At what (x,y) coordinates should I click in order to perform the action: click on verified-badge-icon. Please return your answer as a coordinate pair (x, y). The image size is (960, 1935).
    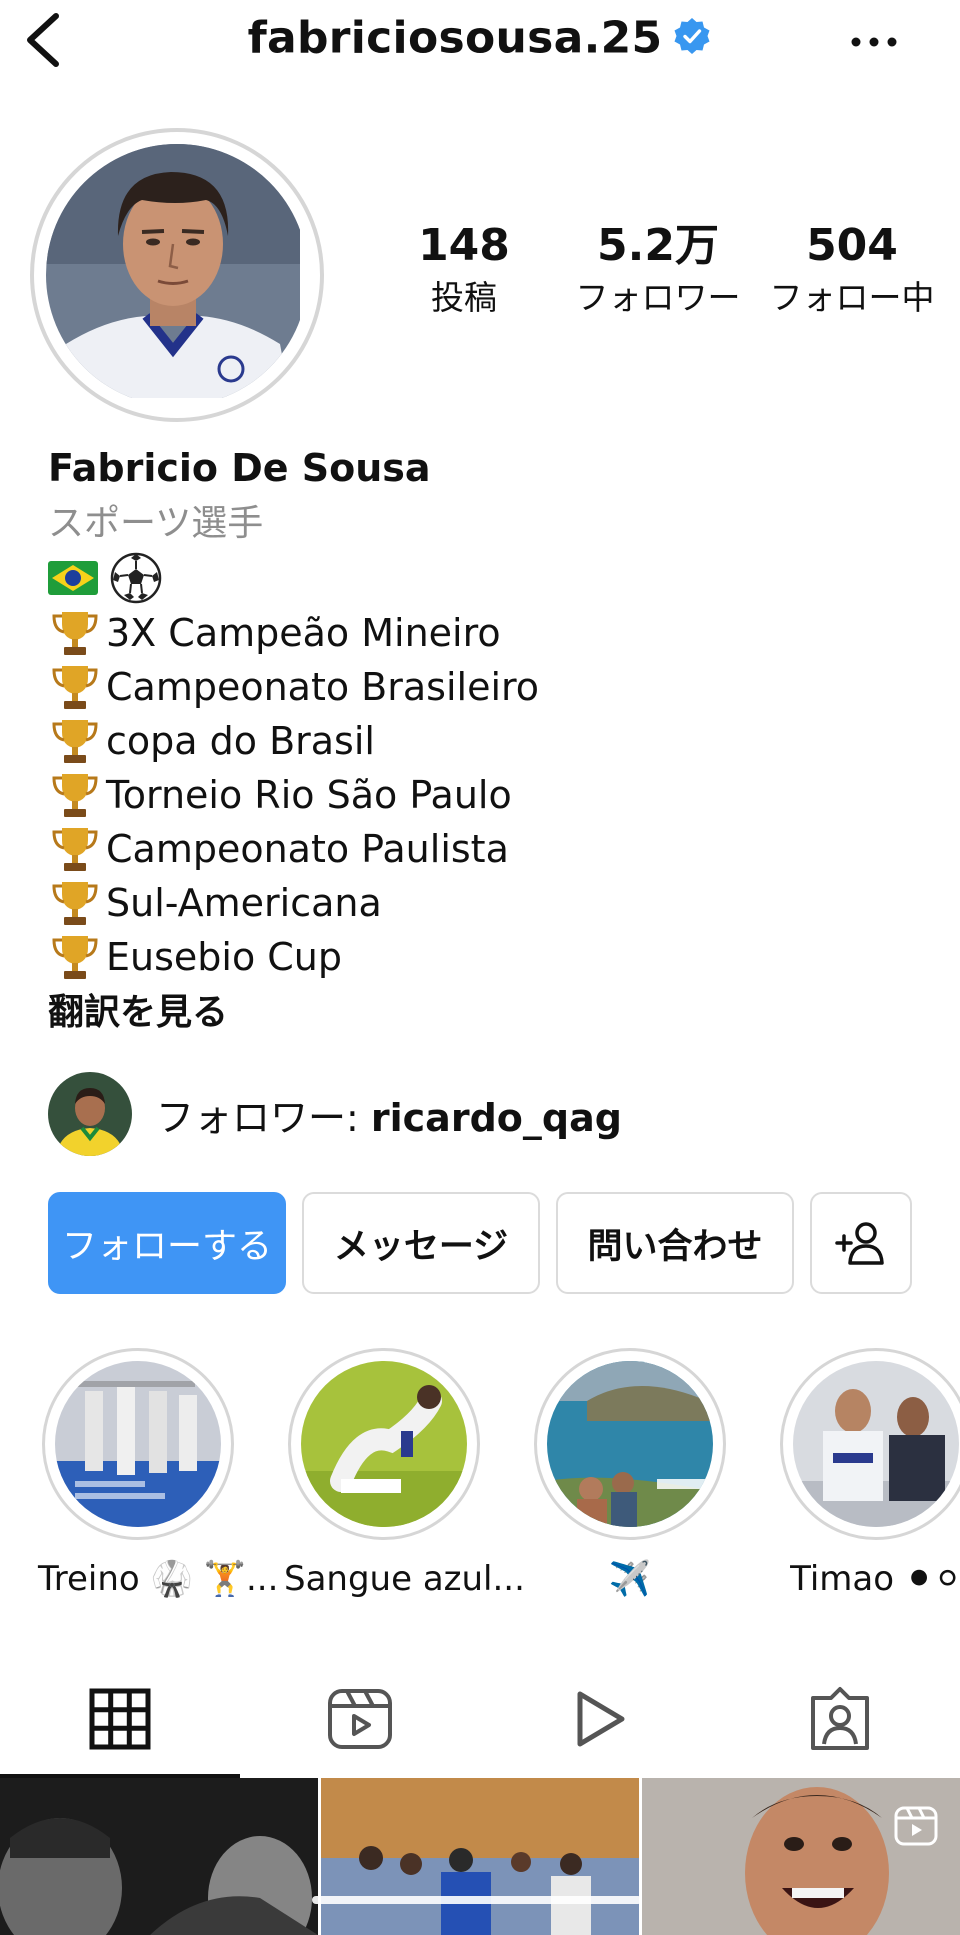
    Looking at the image, I should click on (692, 36).